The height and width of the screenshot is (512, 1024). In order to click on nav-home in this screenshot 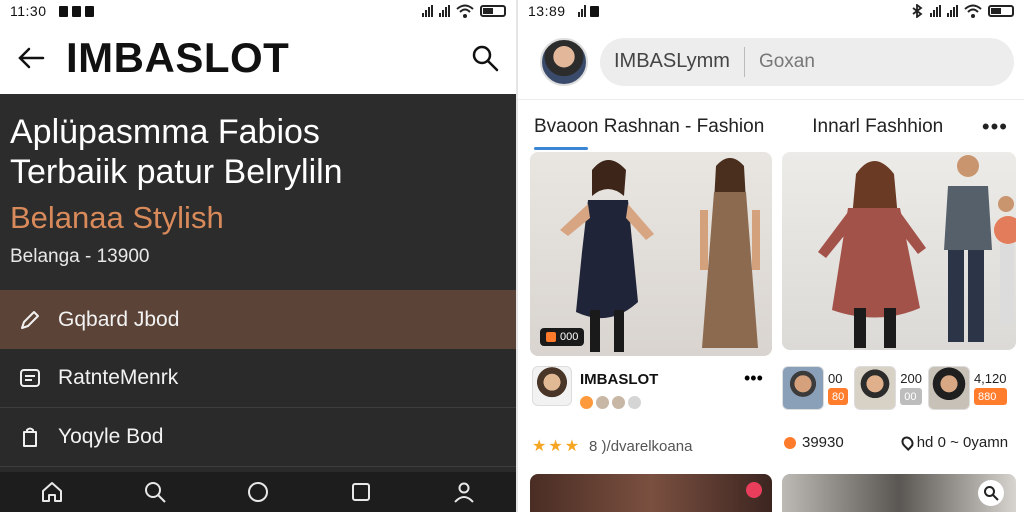, I will do `click(52, 492)`.